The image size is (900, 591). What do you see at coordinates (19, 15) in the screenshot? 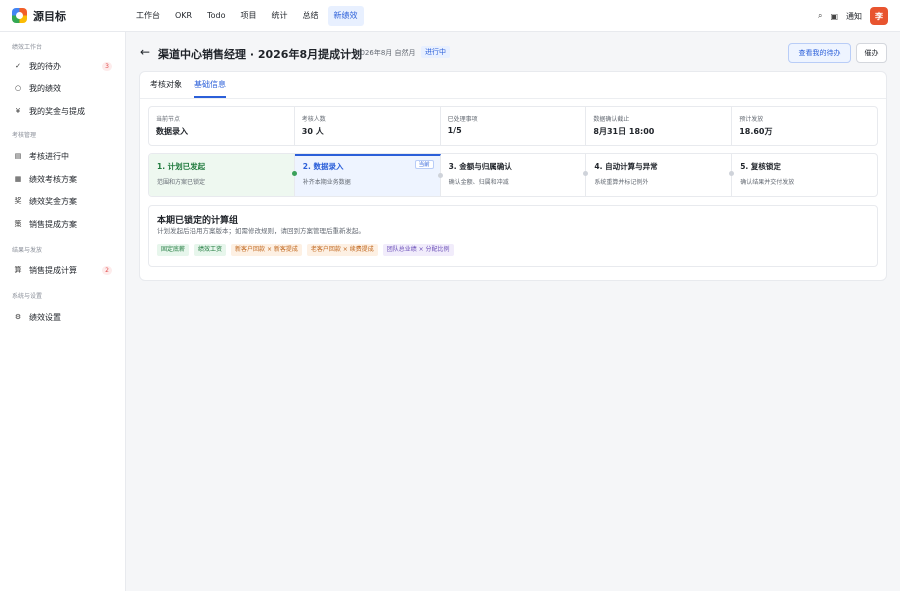
I see `logo-icon` at bounding box center [19, 15].